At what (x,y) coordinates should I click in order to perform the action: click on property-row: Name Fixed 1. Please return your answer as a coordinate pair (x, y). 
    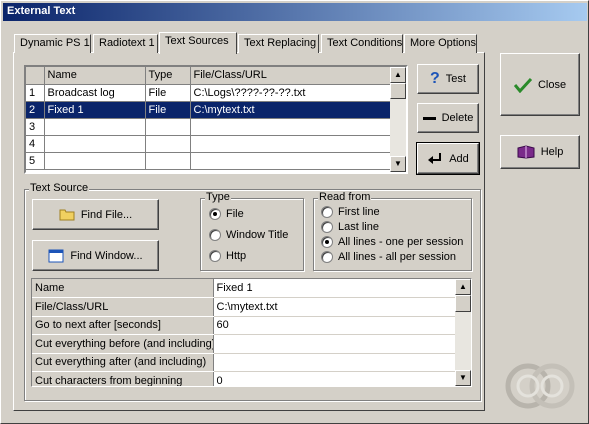
    Looking at the image, I should click on (243, 288).